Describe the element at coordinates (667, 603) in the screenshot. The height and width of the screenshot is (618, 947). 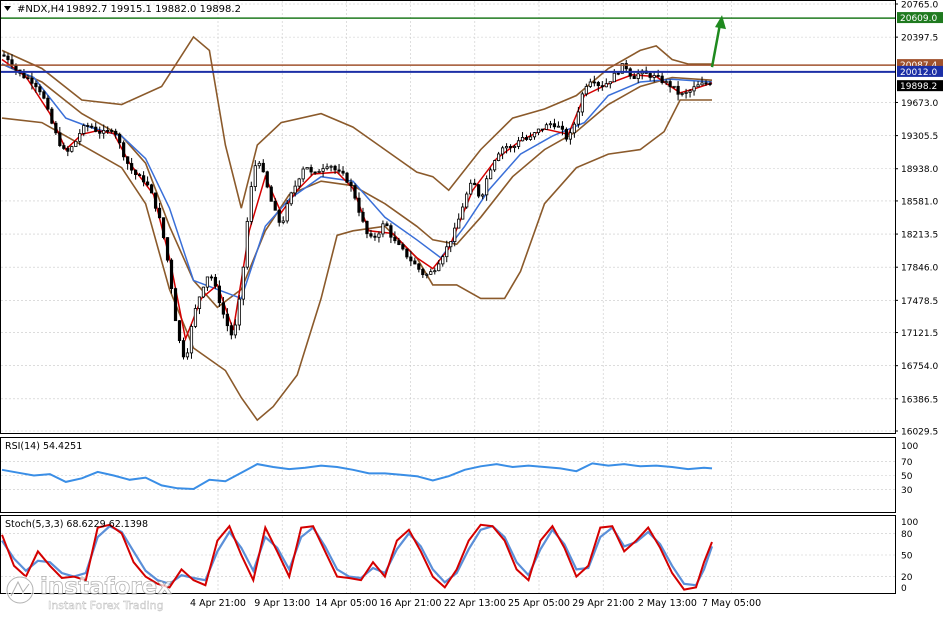
I see `time-tick-label: 2 May 13:00` at that location.